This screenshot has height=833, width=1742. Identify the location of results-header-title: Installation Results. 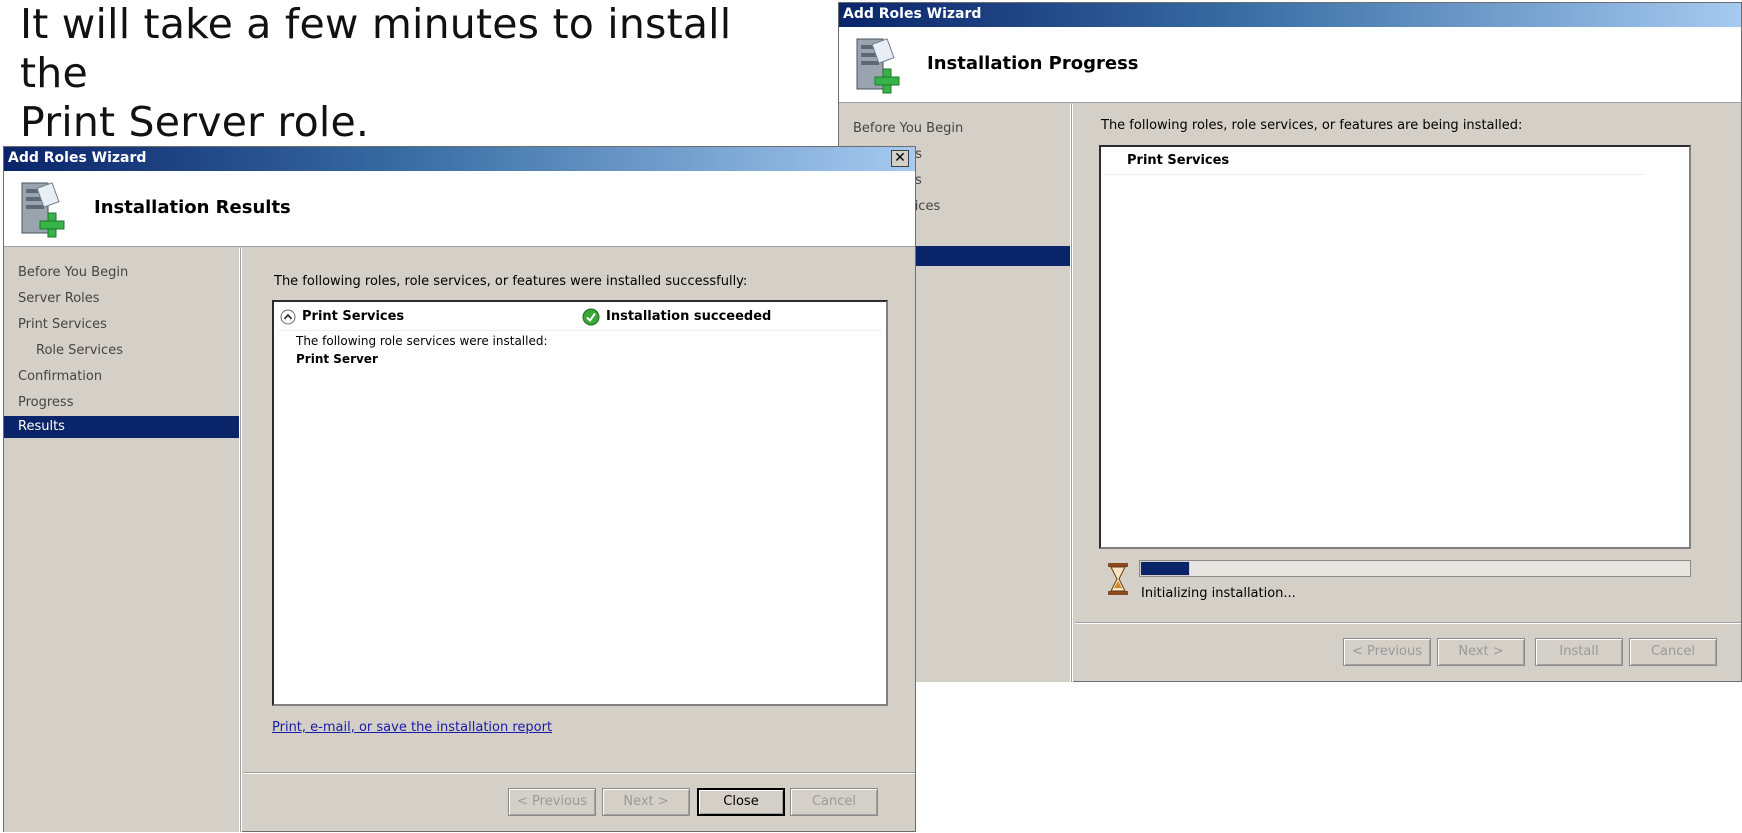
(192, 207).